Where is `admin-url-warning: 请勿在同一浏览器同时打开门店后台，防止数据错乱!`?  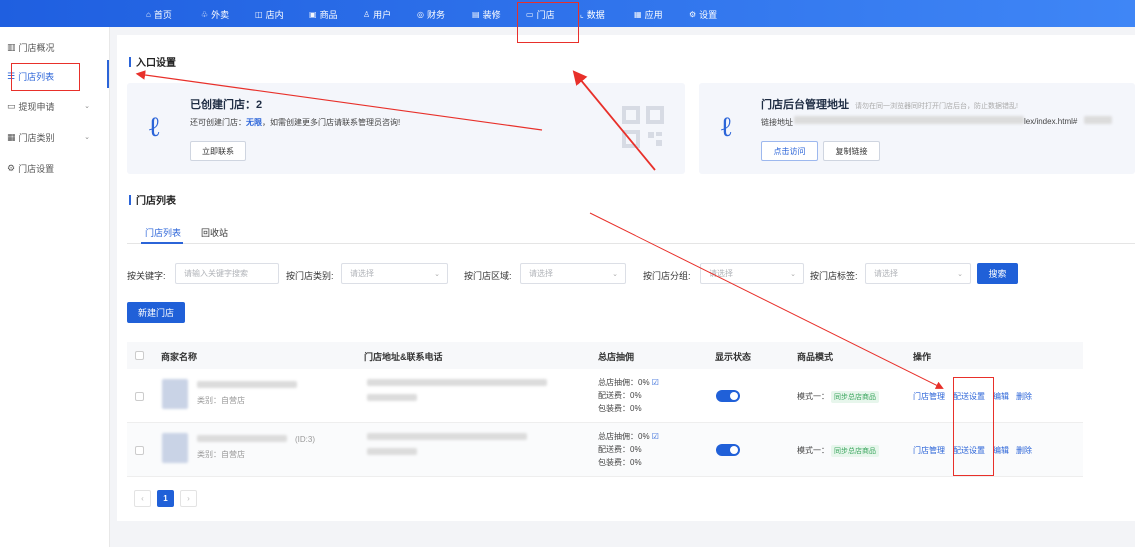
admin-url-warning: 请勿在同一浏览器同时打开门店后台，防止数据错乱! is located at coordinates (936, 106).